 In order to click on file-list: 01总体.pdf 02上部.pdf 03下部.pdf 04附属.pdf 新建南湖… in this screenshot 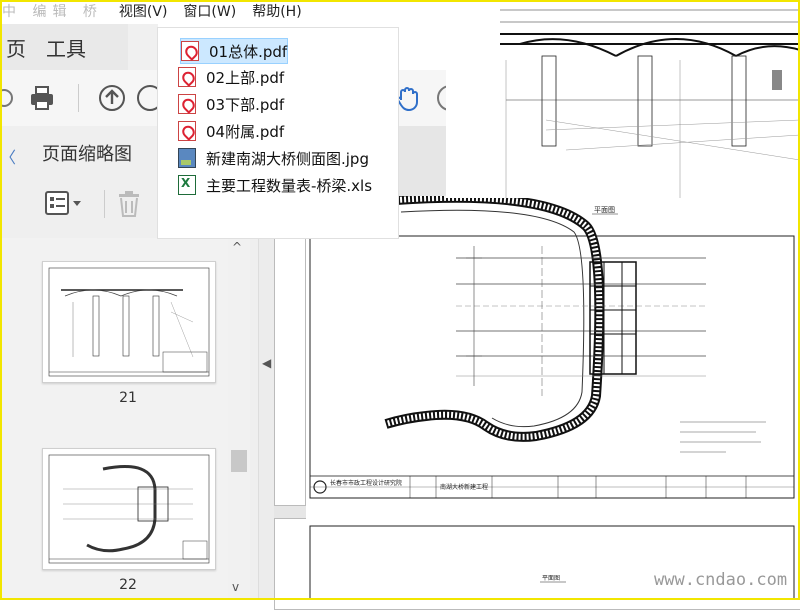, I will do `click(278, 133)`.